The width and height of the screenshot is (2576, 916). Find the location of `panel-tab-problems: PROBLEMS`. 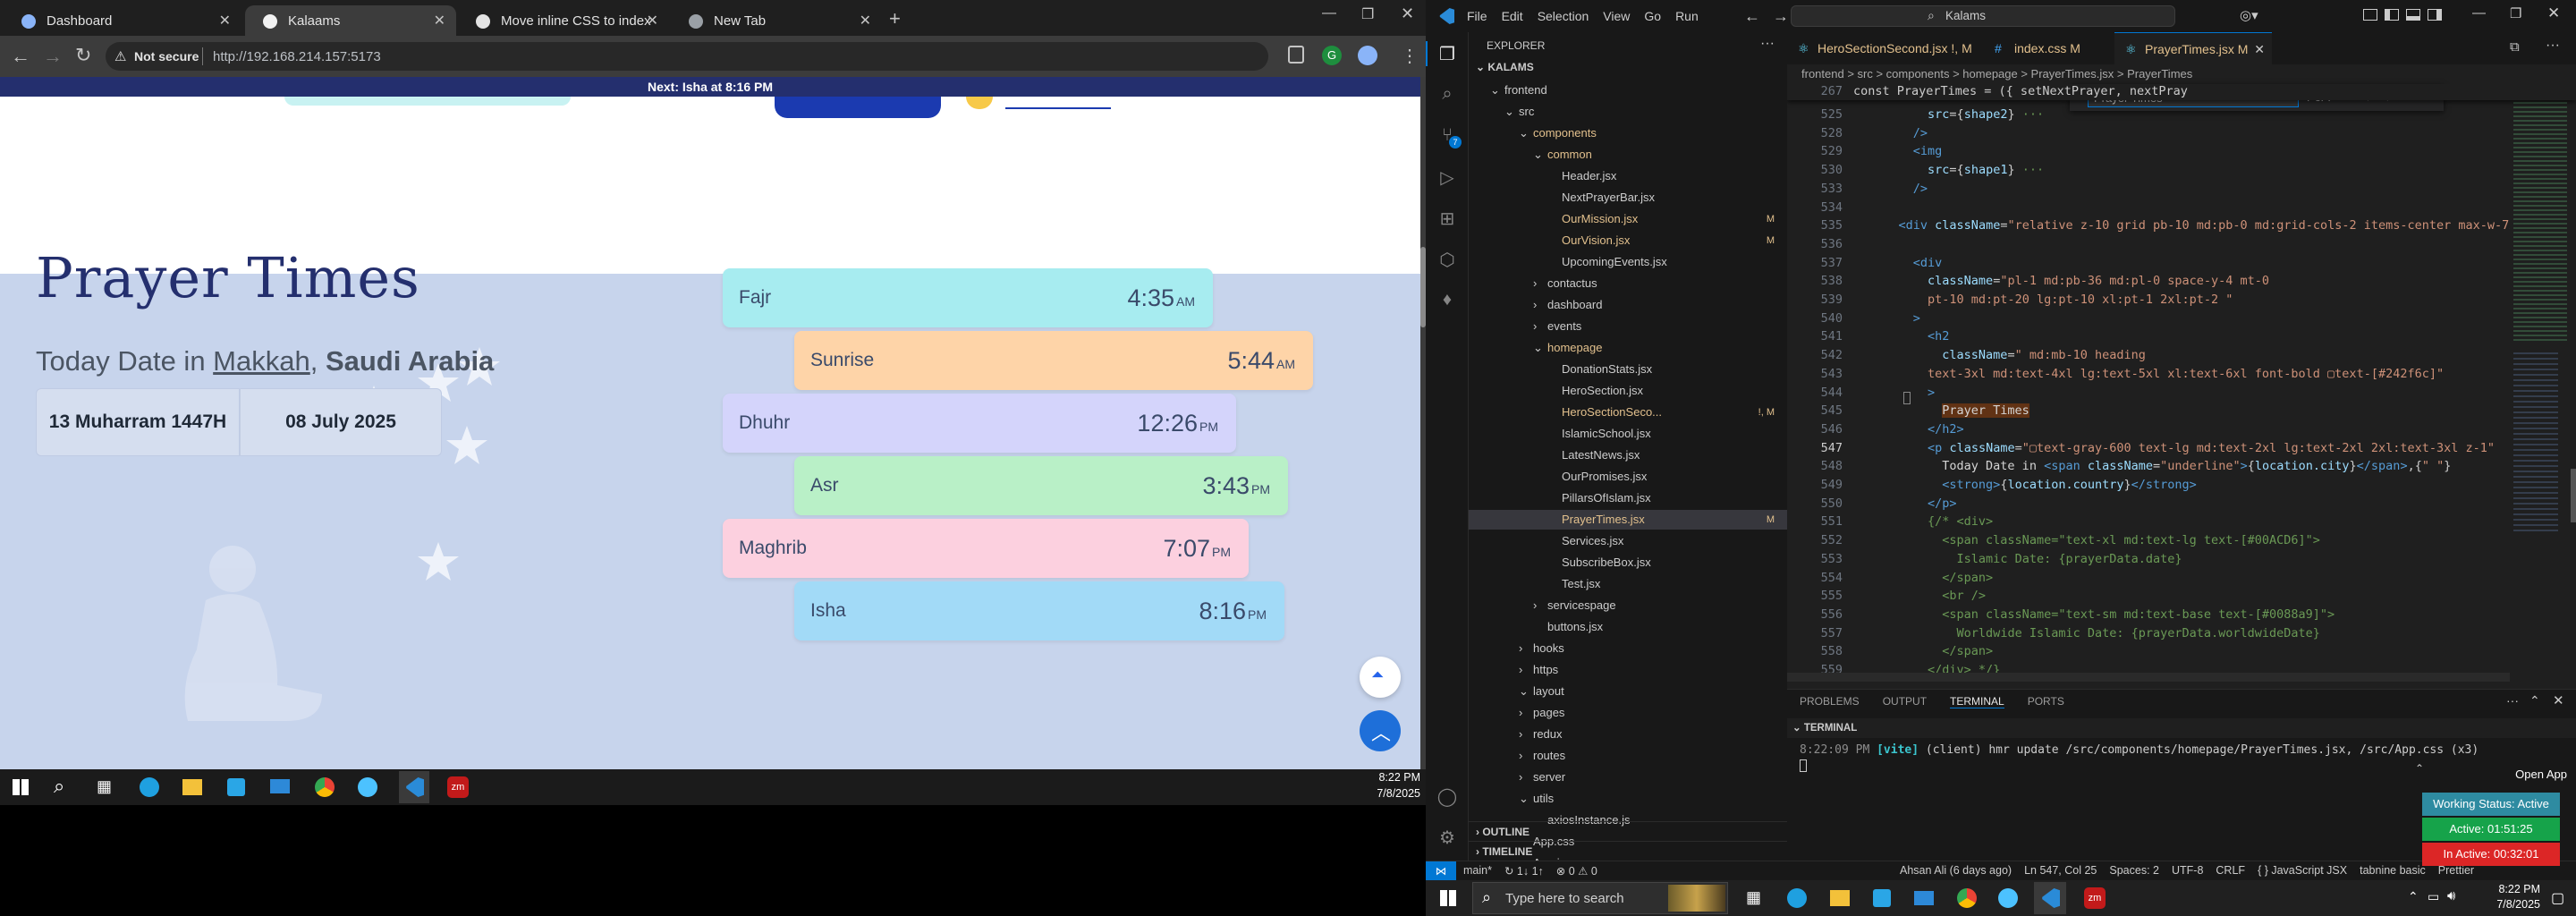

panel-tab-problems: PROBLEMS is located at coordinates (1830, 701).